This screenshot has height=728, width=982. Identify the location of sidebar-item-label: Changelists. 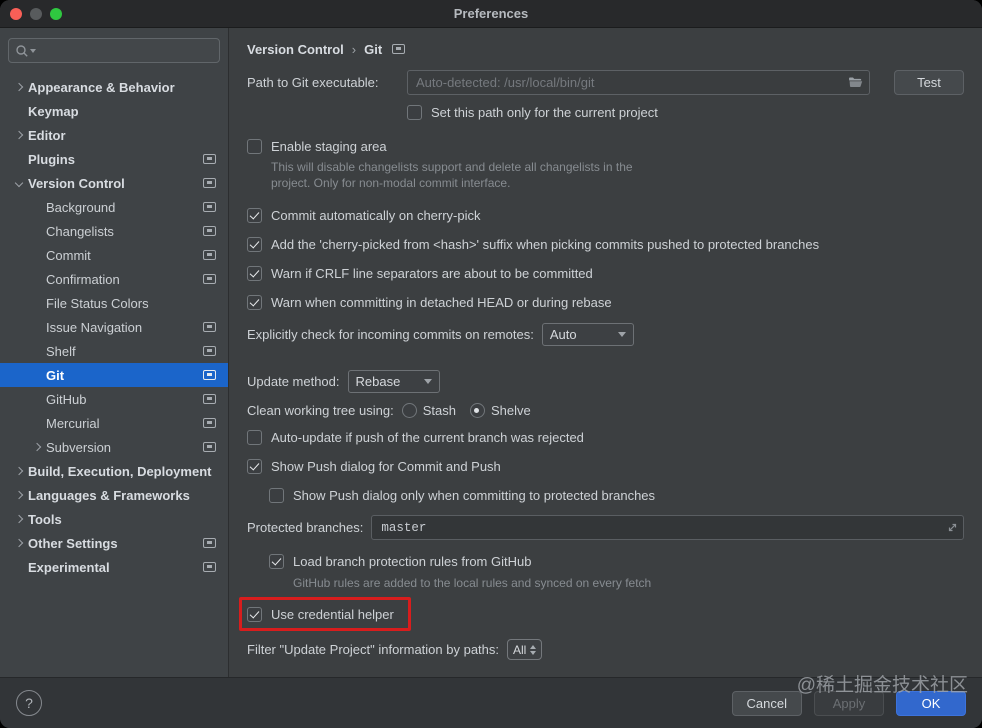
(80, 231).